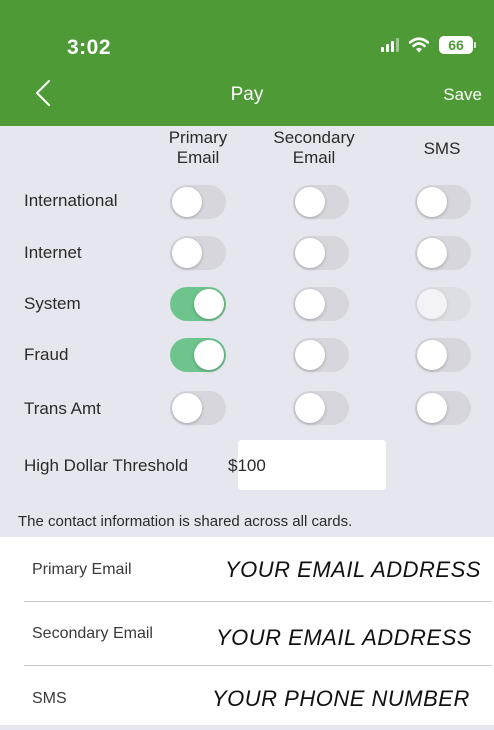 Image resolution: width=494 pixels, height=730 pixels. I want to click on battery-level: 66, so click(456, 45).